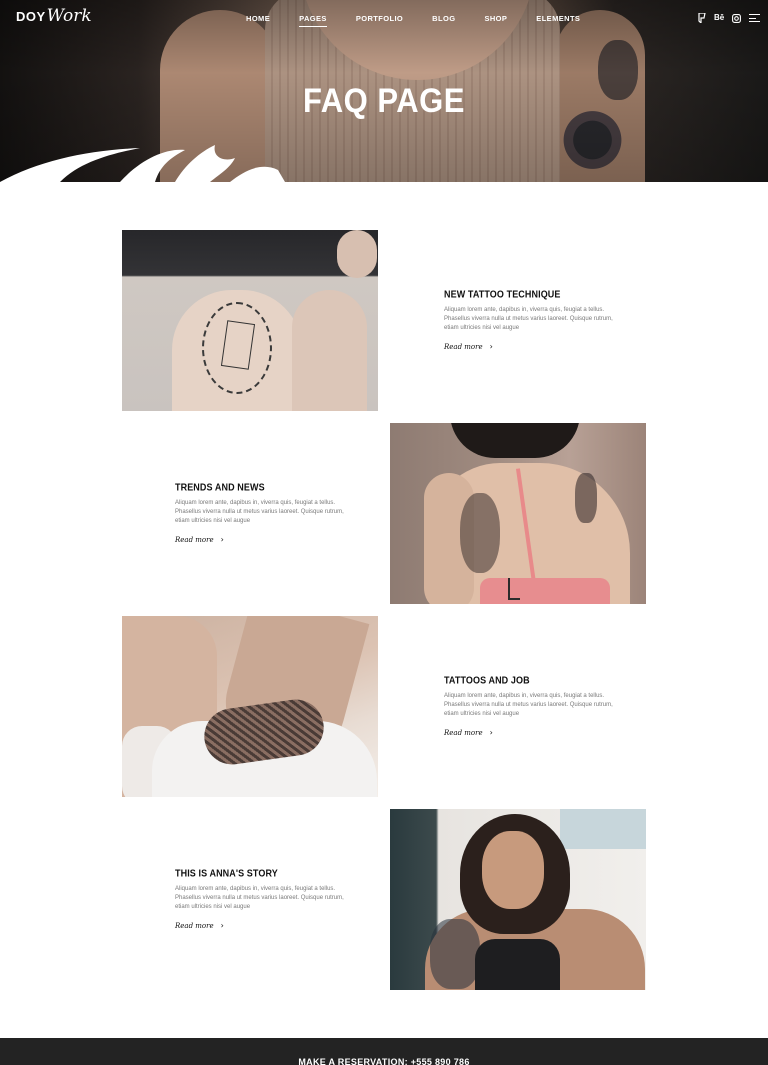 The image size is (768, 1065). I want to click on faq-image-snake-tattoo, so click(250, 706).